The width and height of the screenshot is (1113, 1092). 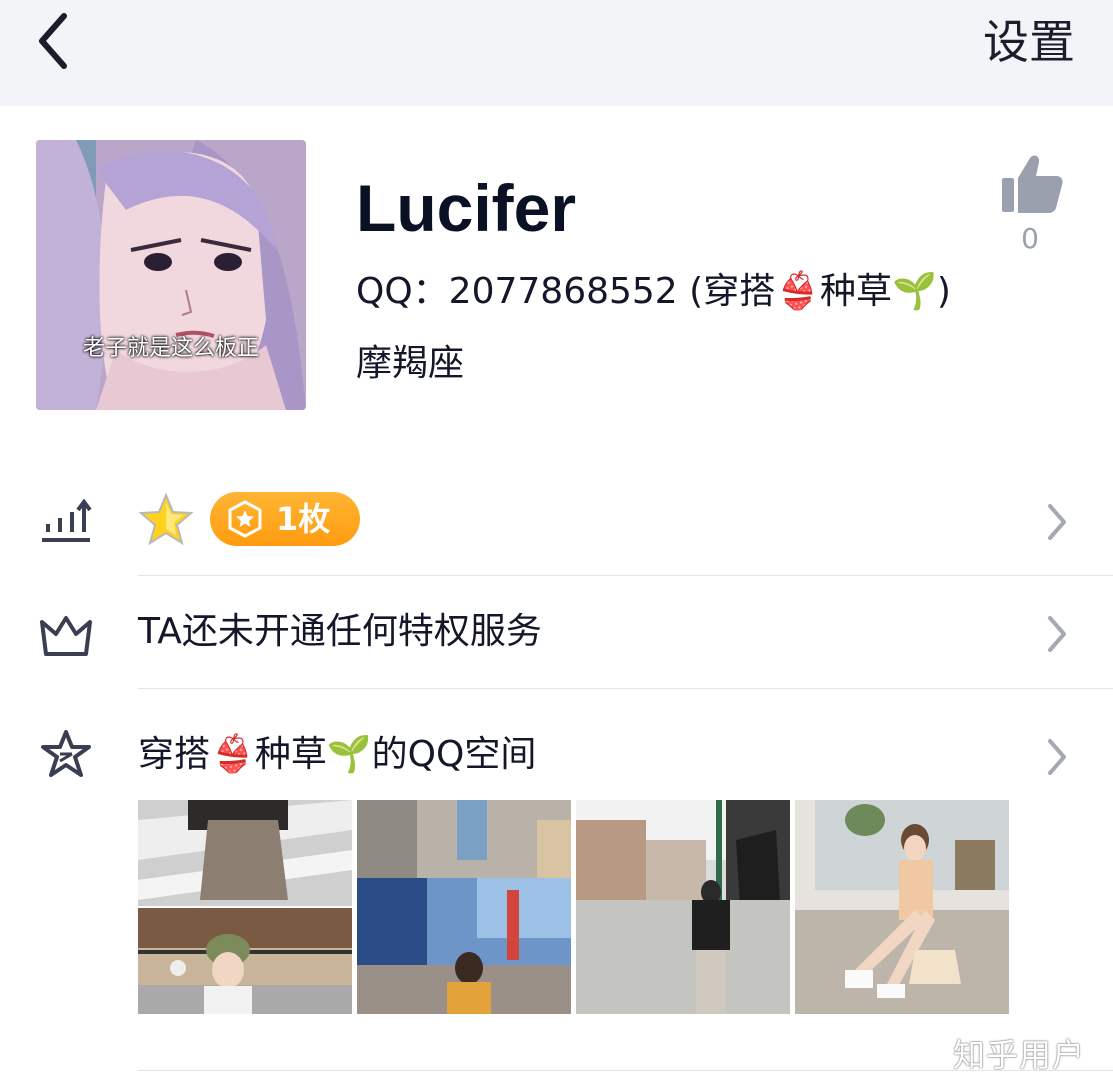 I want to click on qq-number-line: QQ：2077868552 (穿搭👙种草🌱), so click(x=653, y=291).